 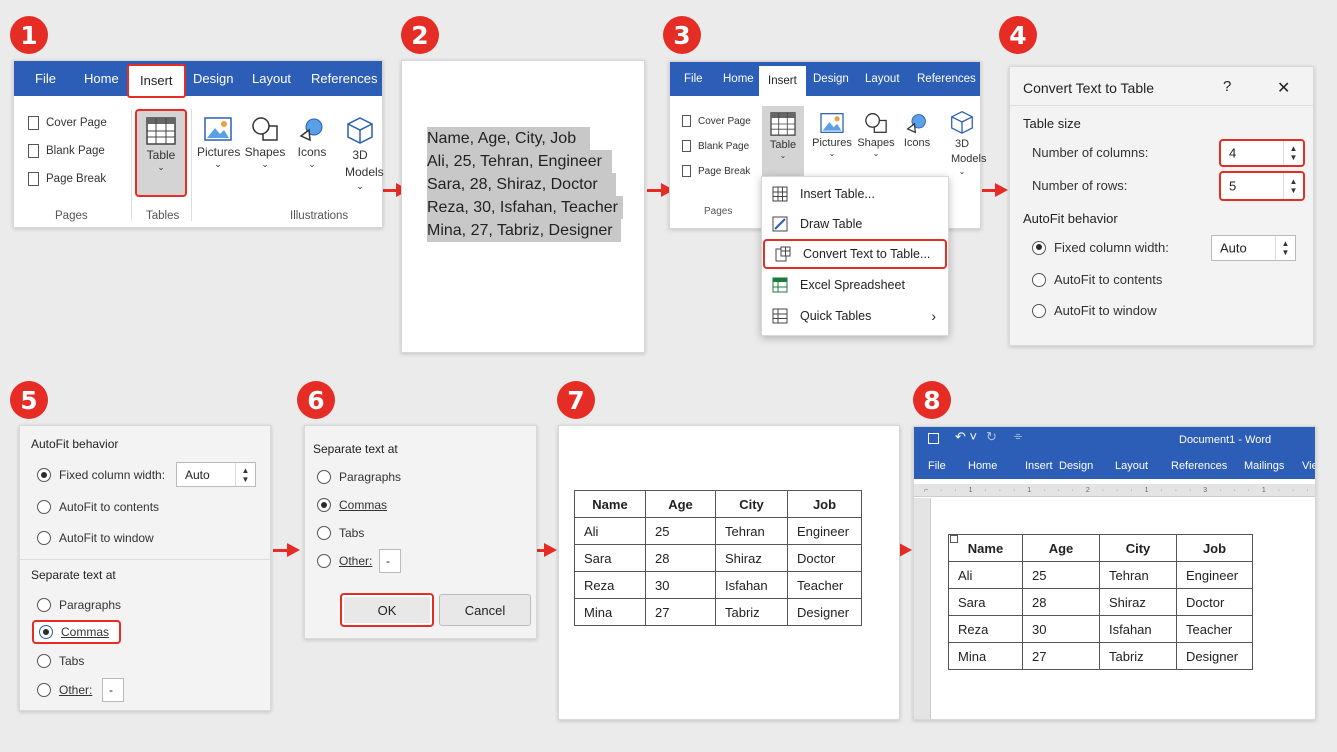 I want to click on help-icon: ?, so click(x=1227, y=86).